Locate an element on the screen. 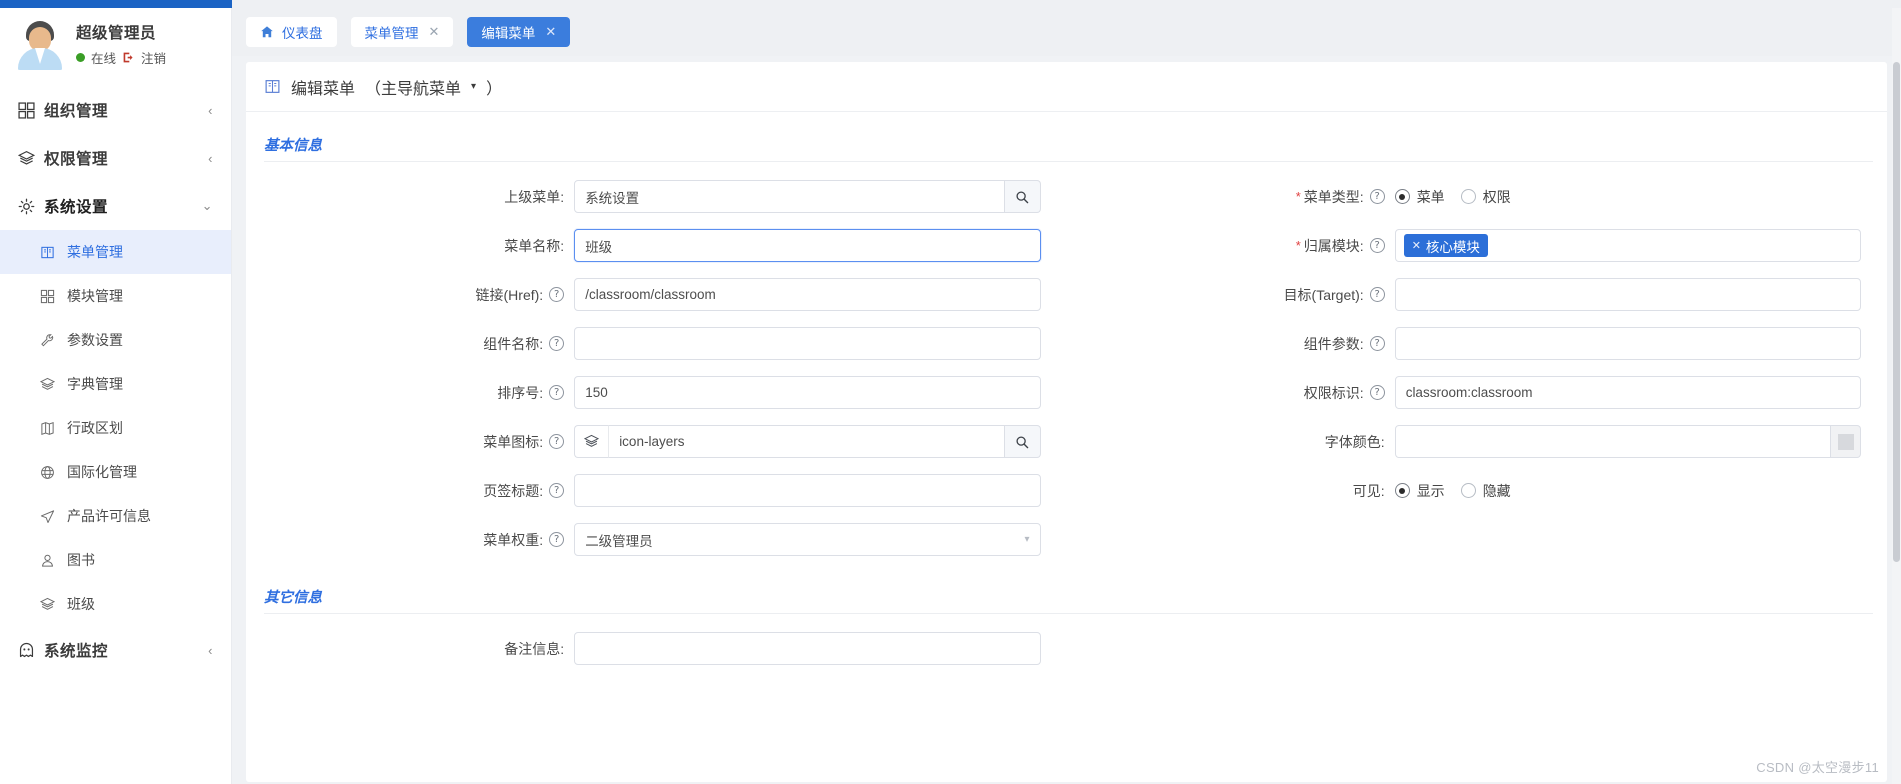 Image resolution: width=1901 pixels, height=784 pixels. logout-icon is located at coordinates (128, 57).